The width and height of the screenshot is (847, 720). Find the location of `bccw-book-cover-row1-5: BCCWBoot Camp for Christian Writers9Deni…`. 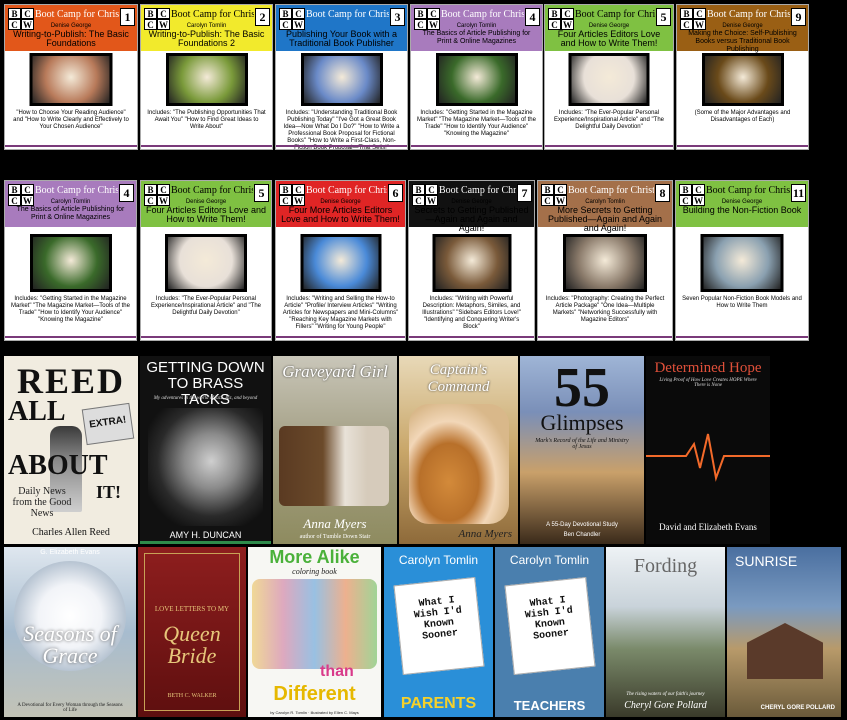

bccw-book-cover-row1-5: BCCWBoot Camp for Christian Writers9Deni… is located at coordinates (742, 77).